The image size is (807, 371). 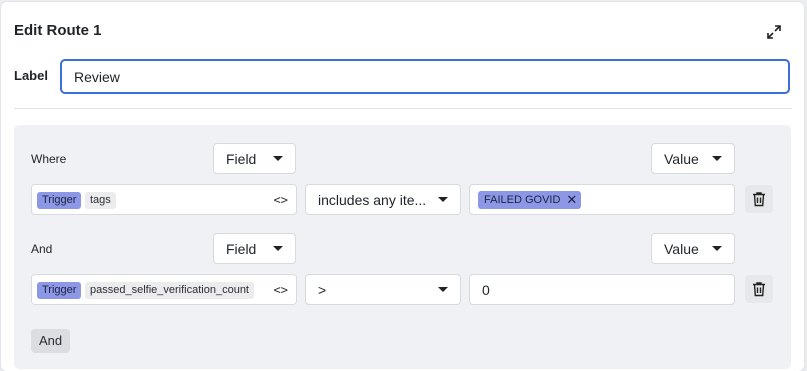 What do you see at coordinates (571, 200) in the screenshot?
I see `close-icon: ✕` at bounding box center [571, 200].